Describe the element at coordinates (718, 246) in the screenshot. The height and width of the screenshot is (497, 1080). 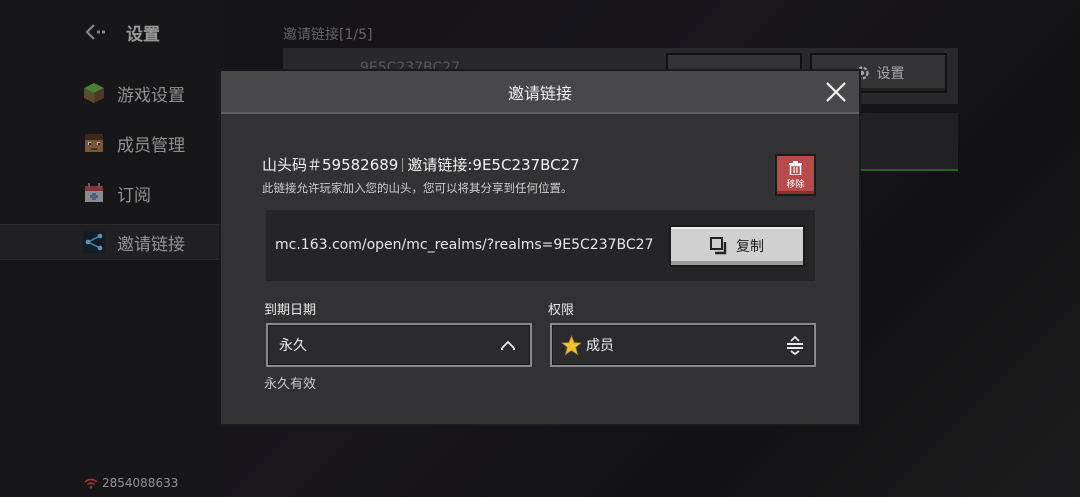
I see `copy-icon` at that location.